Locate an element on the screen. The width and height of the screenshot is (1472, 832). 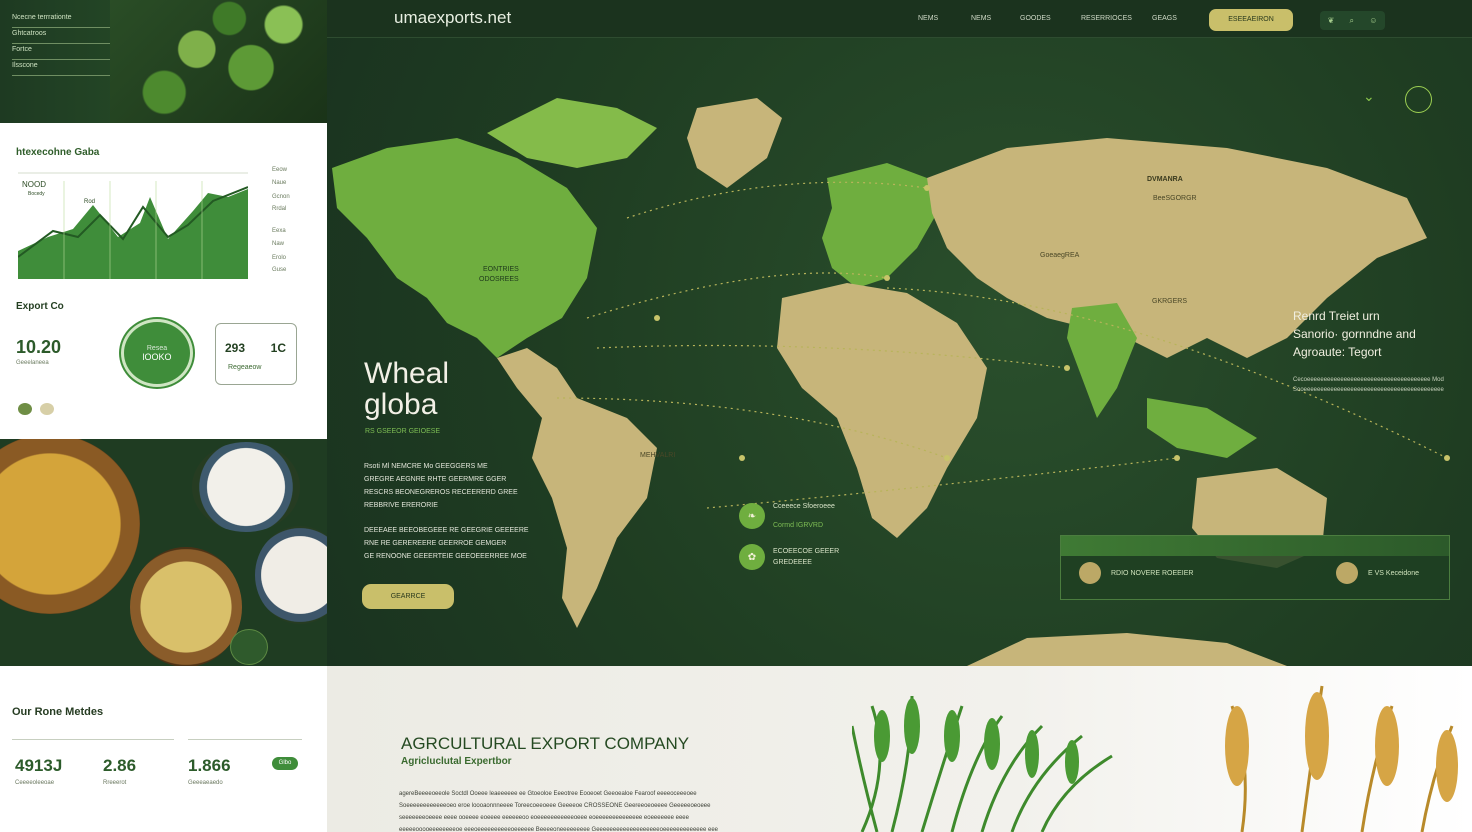
search-icon: ⌕ is located at coordinates (1352, 21).